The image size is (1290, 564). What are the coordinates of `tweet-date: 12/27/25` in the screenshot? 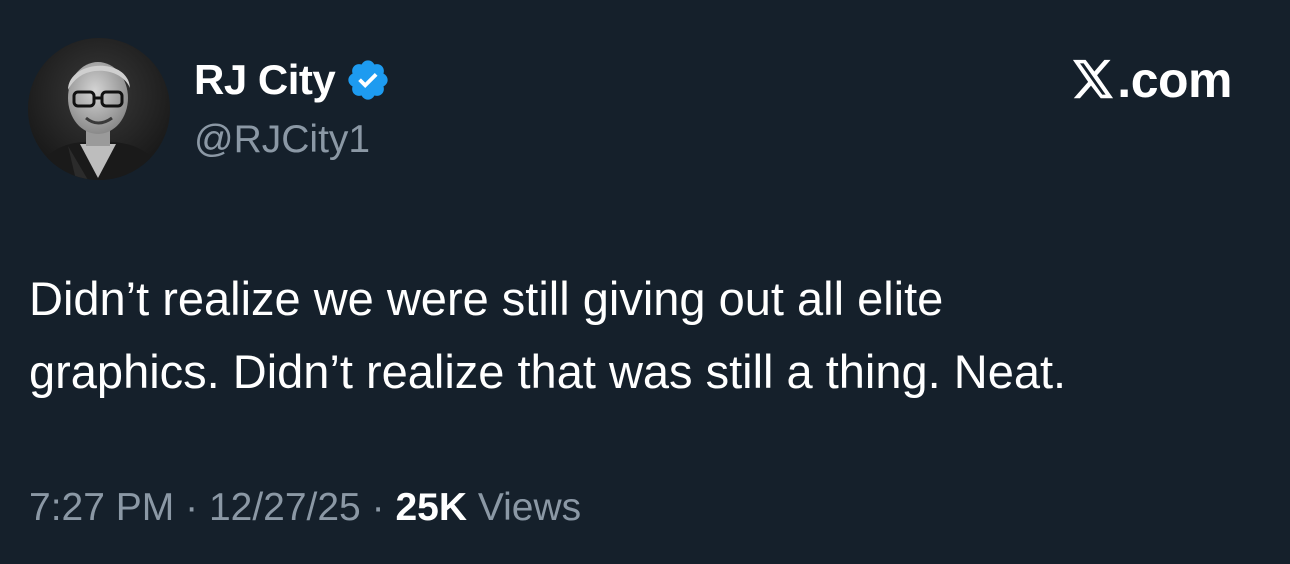 It's located at (285, 507).